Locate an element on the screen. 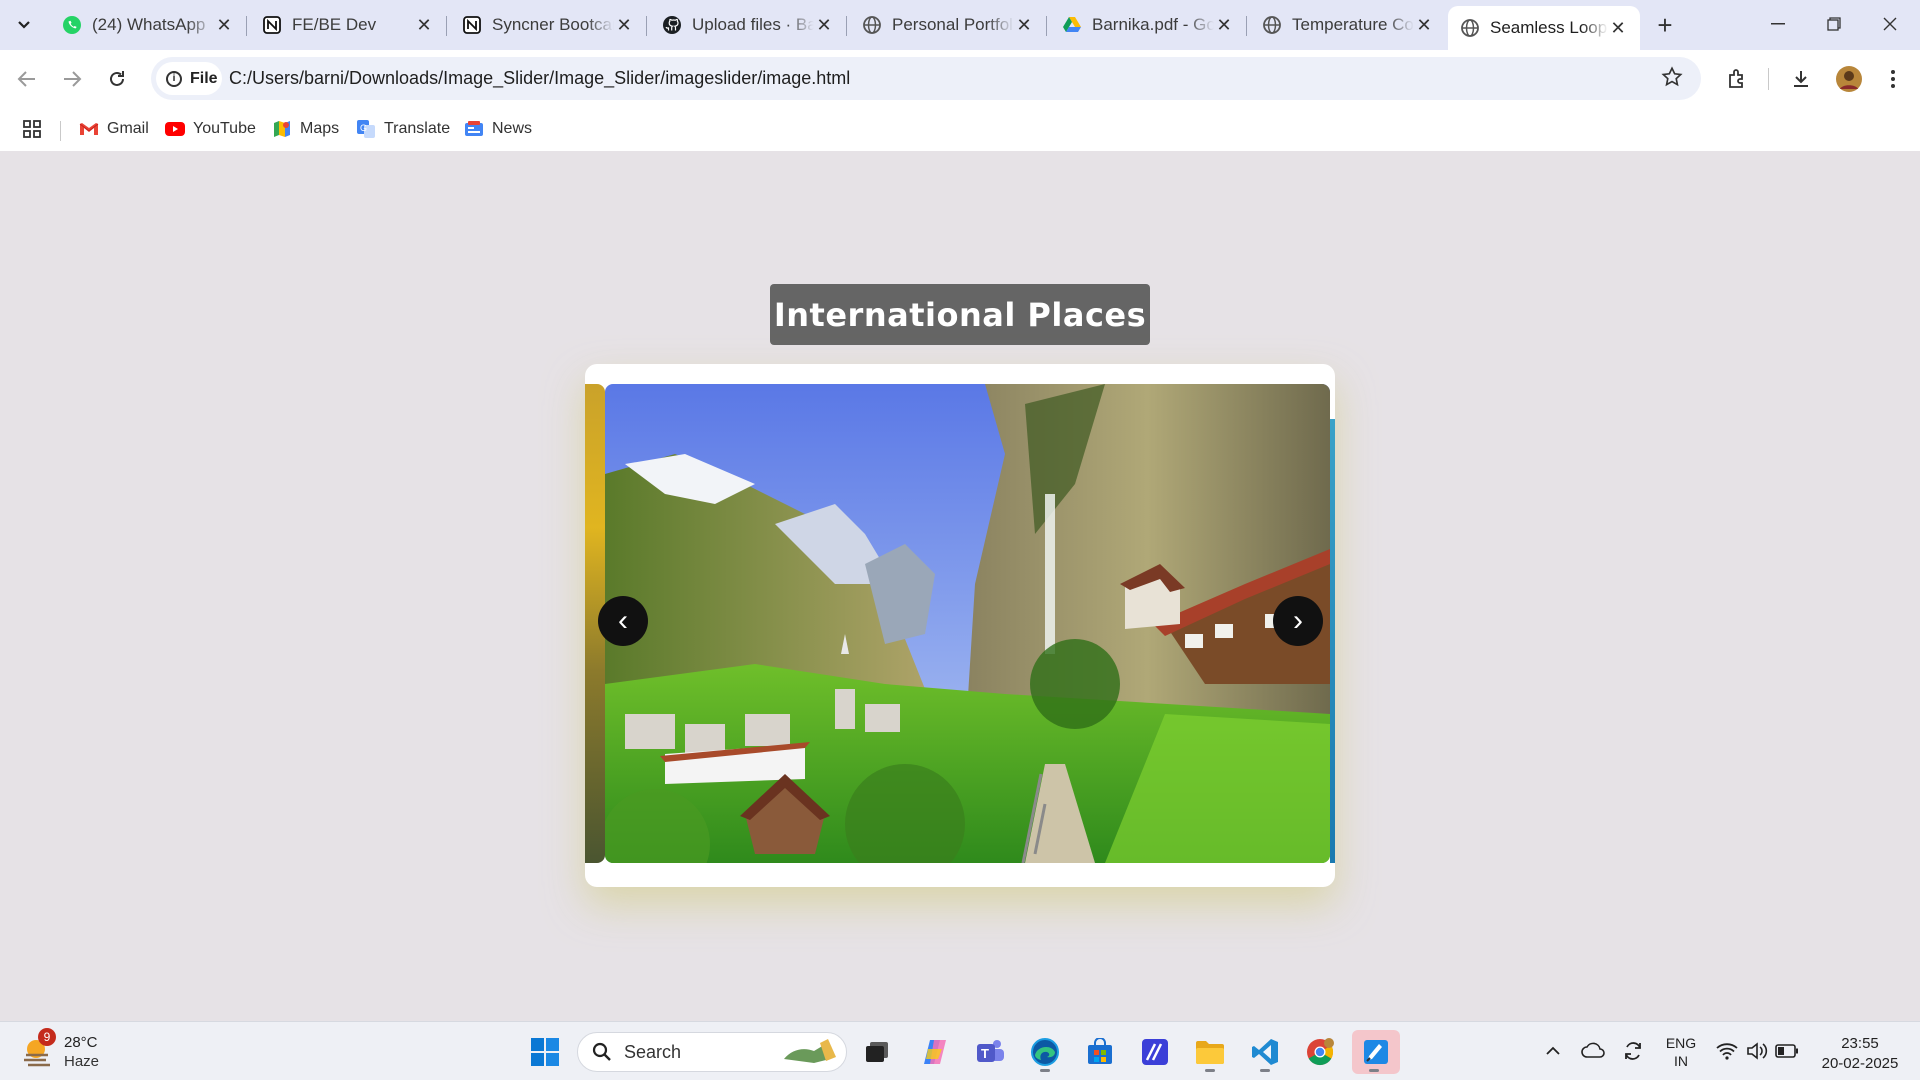 The width and height of the screenshot is (1920, 1080). chrome-button is located at coordinates (1320, 1052).